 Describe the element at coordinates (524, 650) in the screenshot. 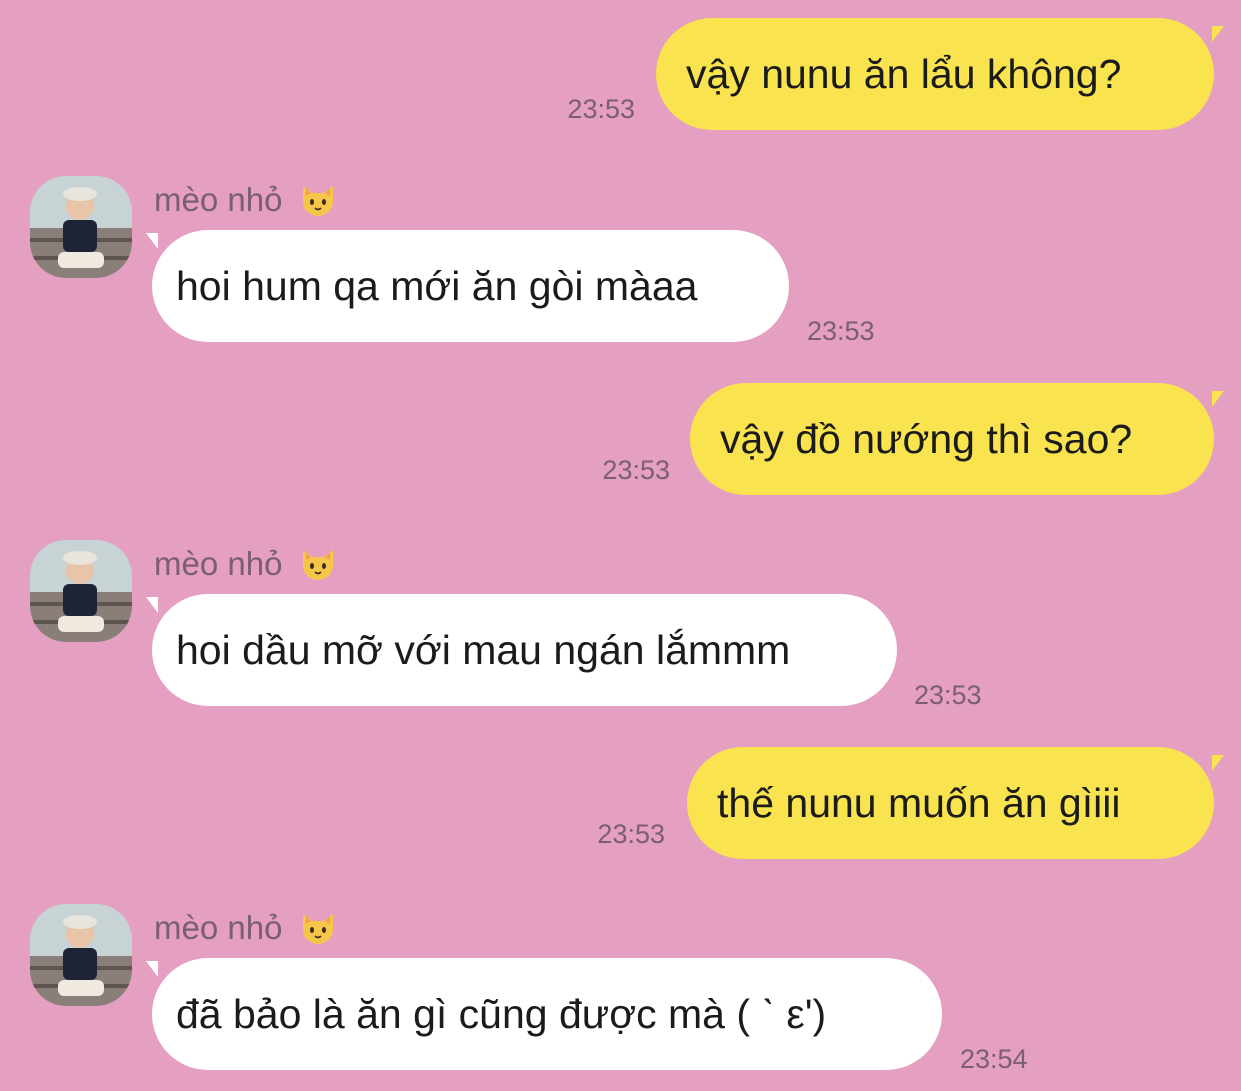

I see `message-bubble-incoming: hoi dầu mỡ với mau ngán lắmmm` at that location.